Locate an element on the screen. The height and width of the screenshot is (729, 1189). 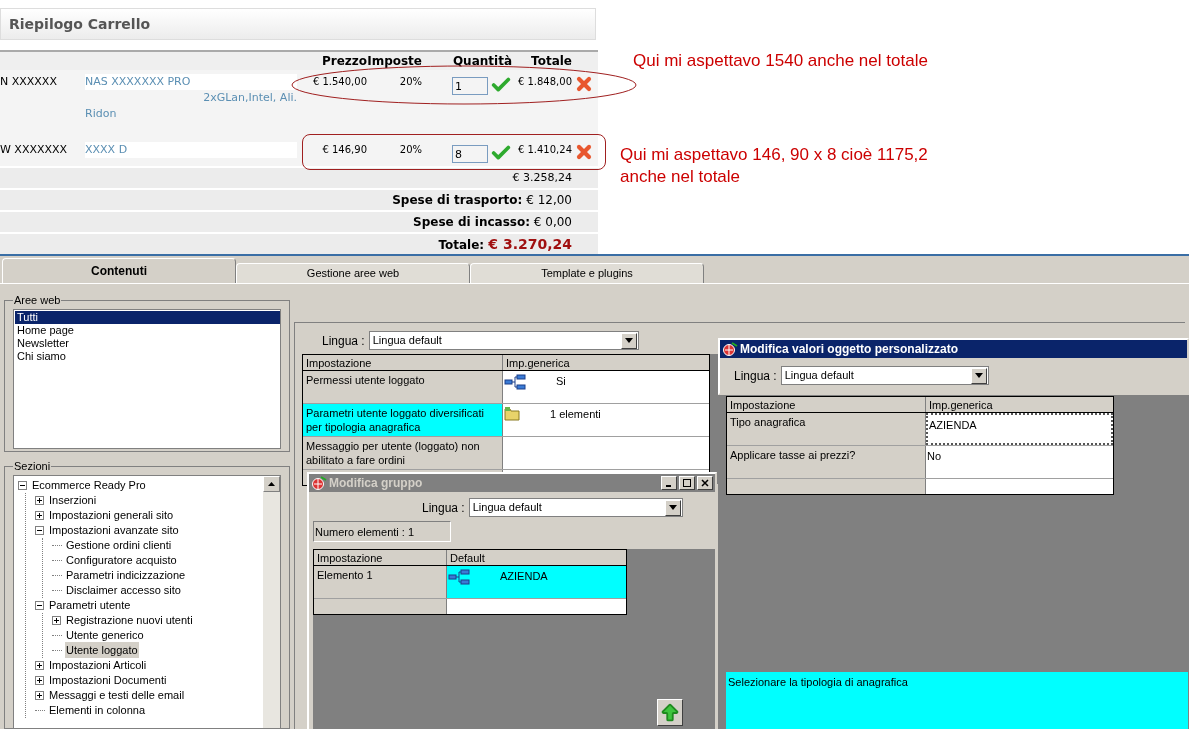
tree-item: Impostazioni Articoli is located at coordinates (98, 665).